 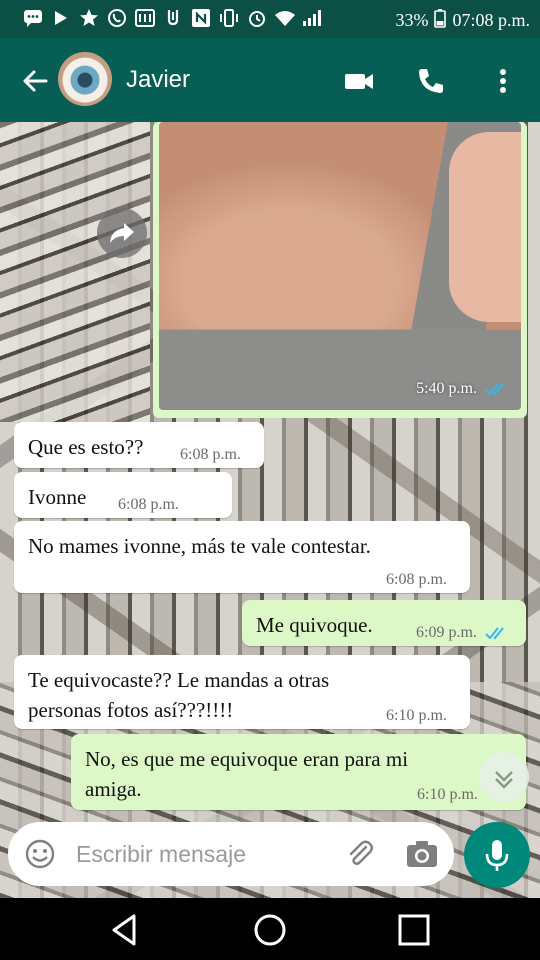 I want to click on message-input: Escribir mensaje, so click(x=161, y=854).